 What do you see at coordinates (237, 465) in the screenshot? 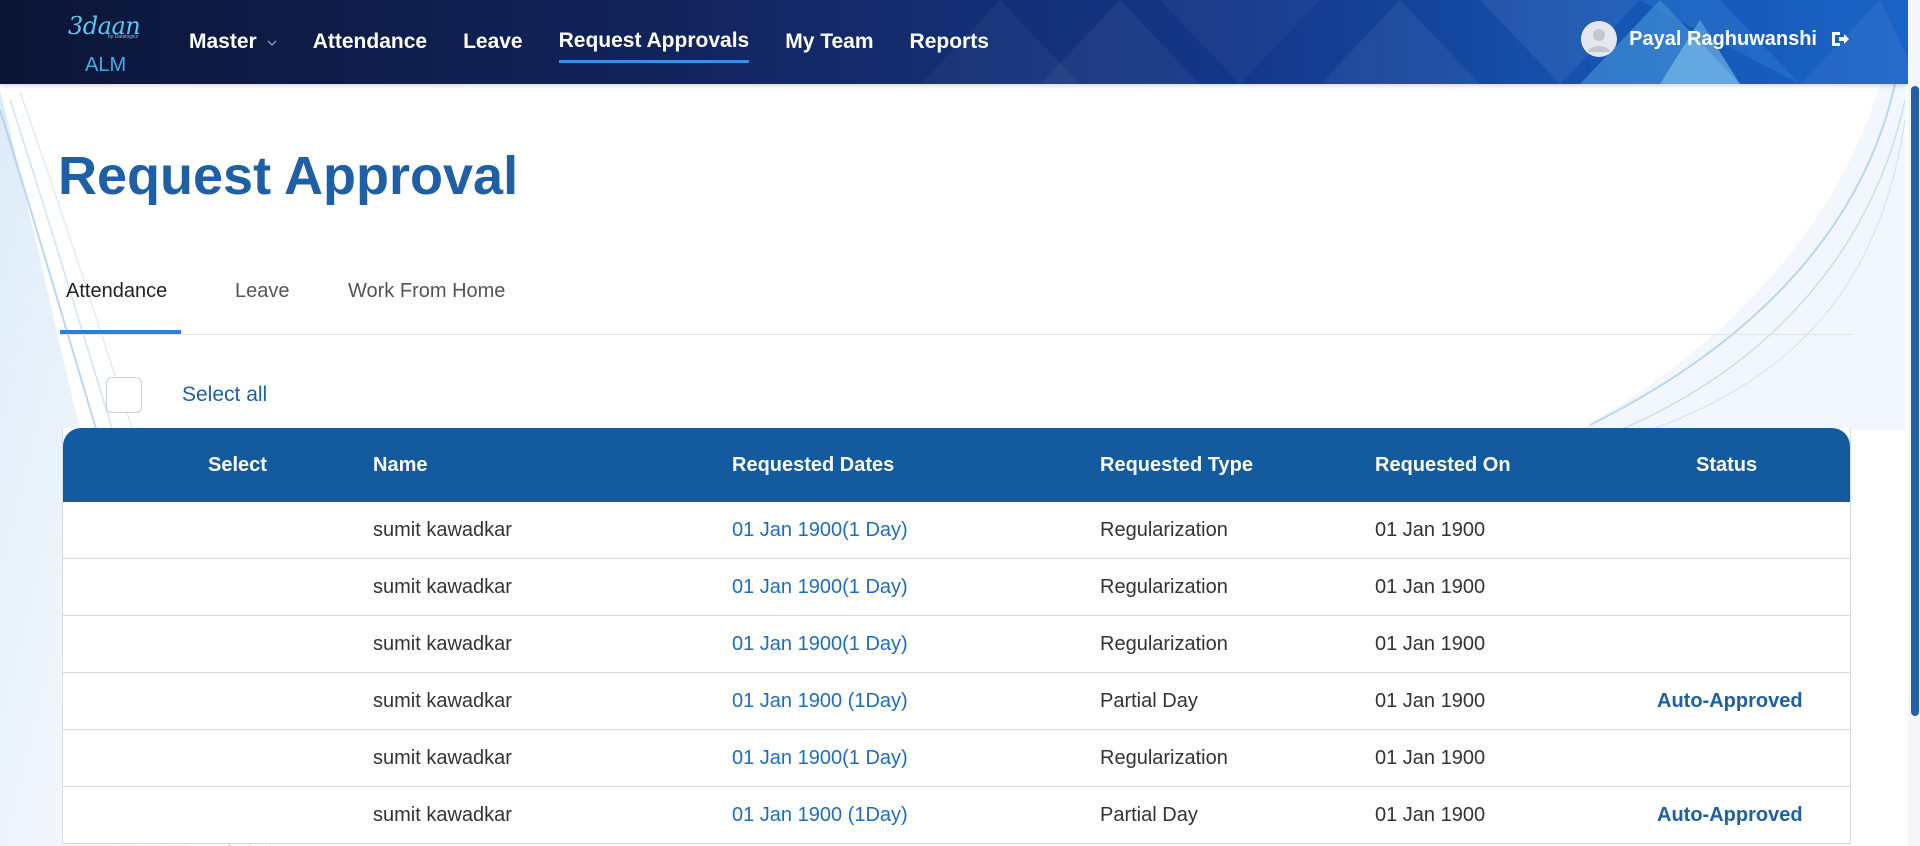
I see `column-header-select: Select` at bounding box center [237, 465].